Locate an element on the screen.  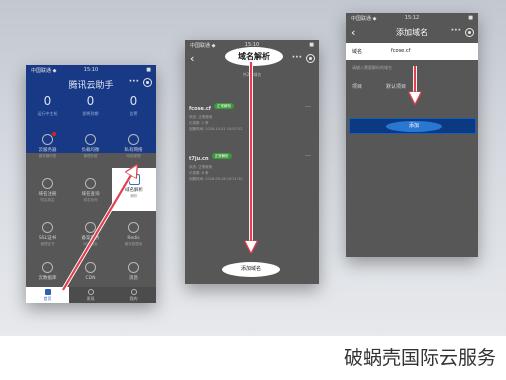
grid-sublabel: 网站备案 is located at coordinates (90, 244).